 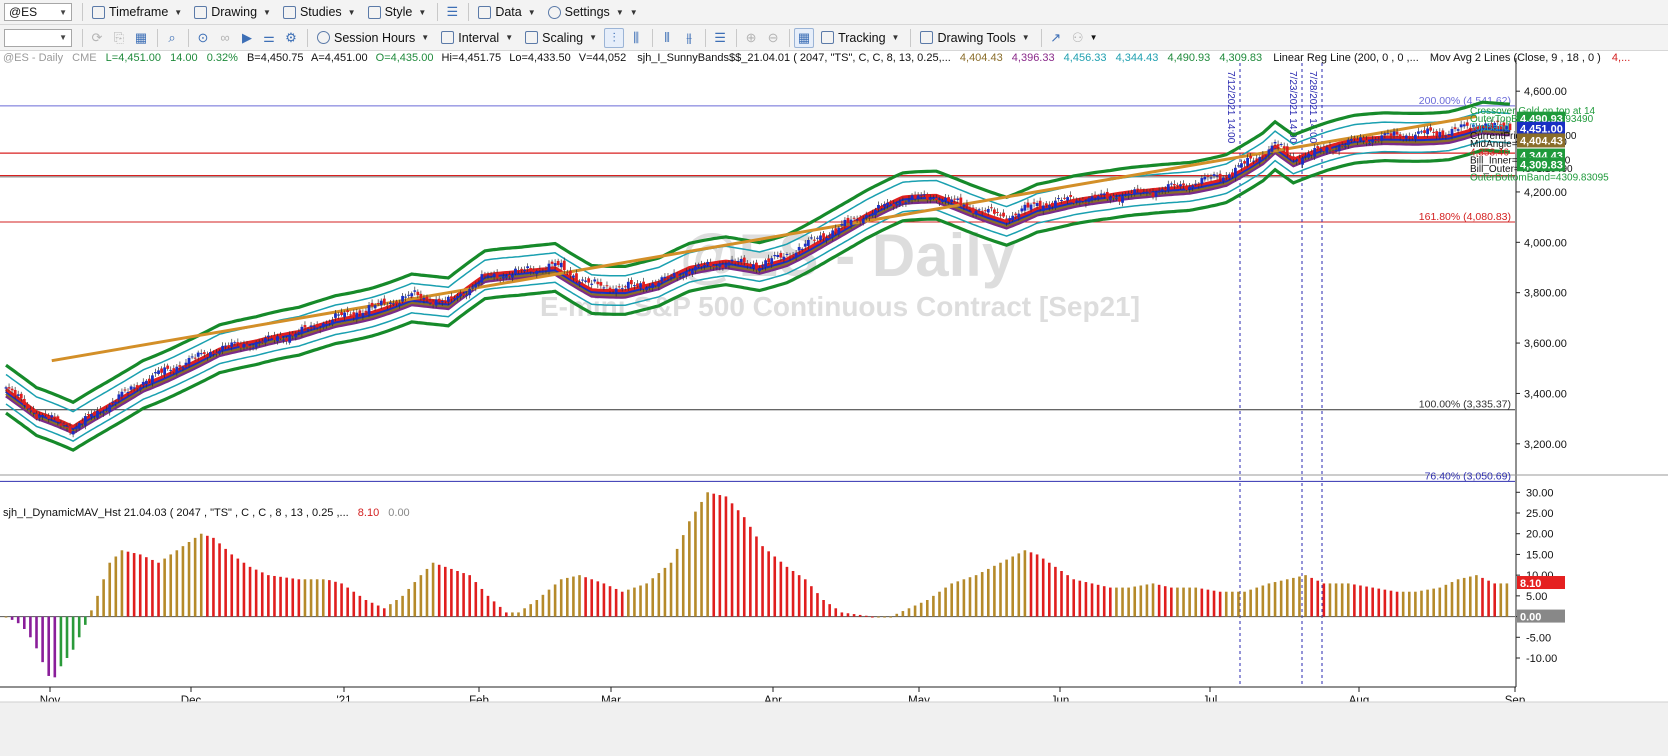 I want to click on settings-menu: Settings ▼ ▼, so click(x=593, y=12).